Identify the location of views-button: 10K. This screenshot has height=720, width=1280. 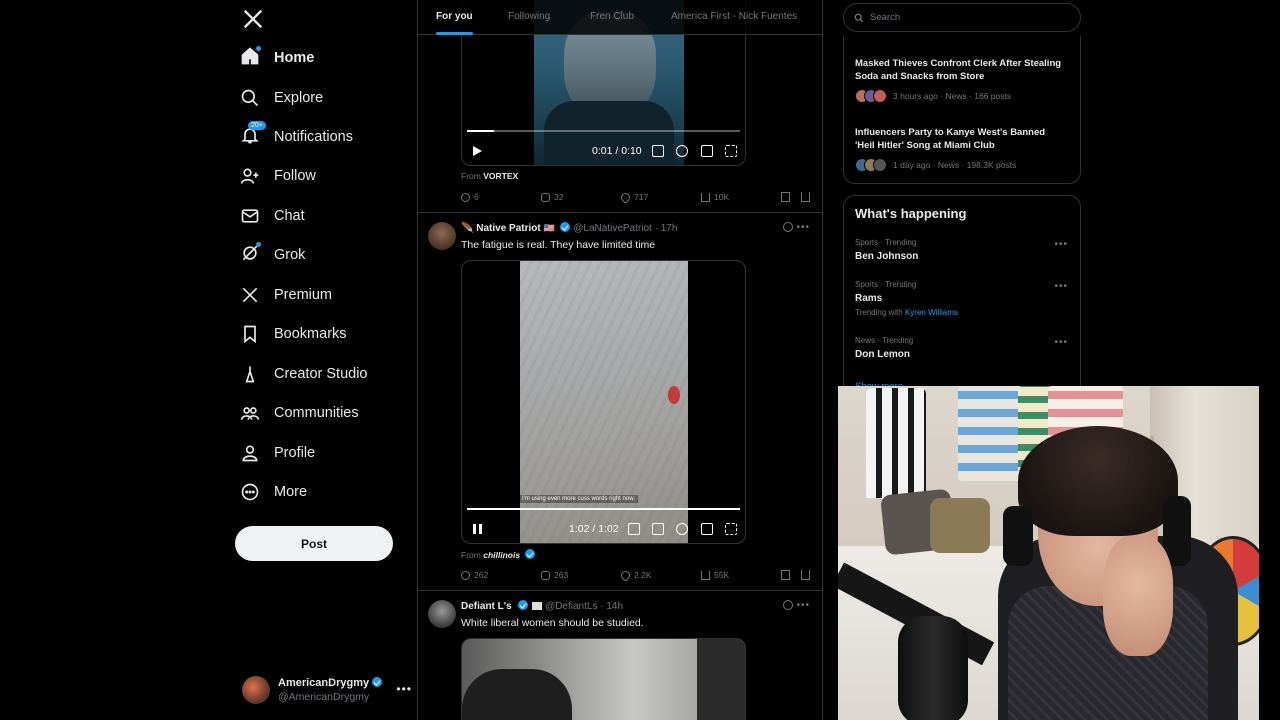
(715, 197).